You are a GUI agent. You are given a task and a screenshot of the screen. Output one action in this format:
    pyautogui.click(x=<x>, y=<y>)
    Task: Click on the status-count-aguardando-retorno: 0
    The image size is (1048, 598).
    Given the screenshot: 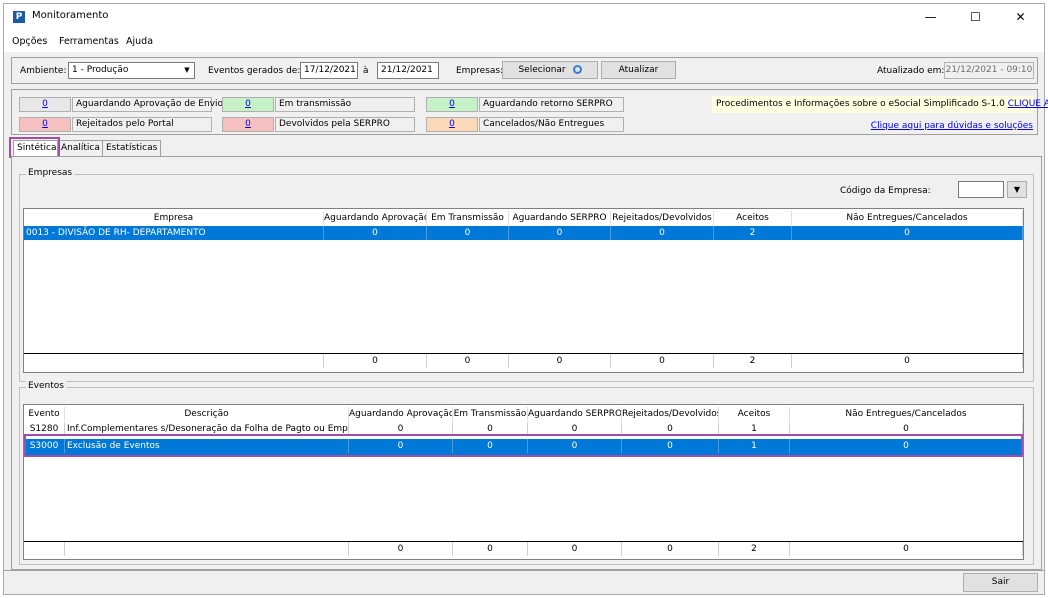 What is the action you would take?
    pyautogui.click(x=452, y=104)
    